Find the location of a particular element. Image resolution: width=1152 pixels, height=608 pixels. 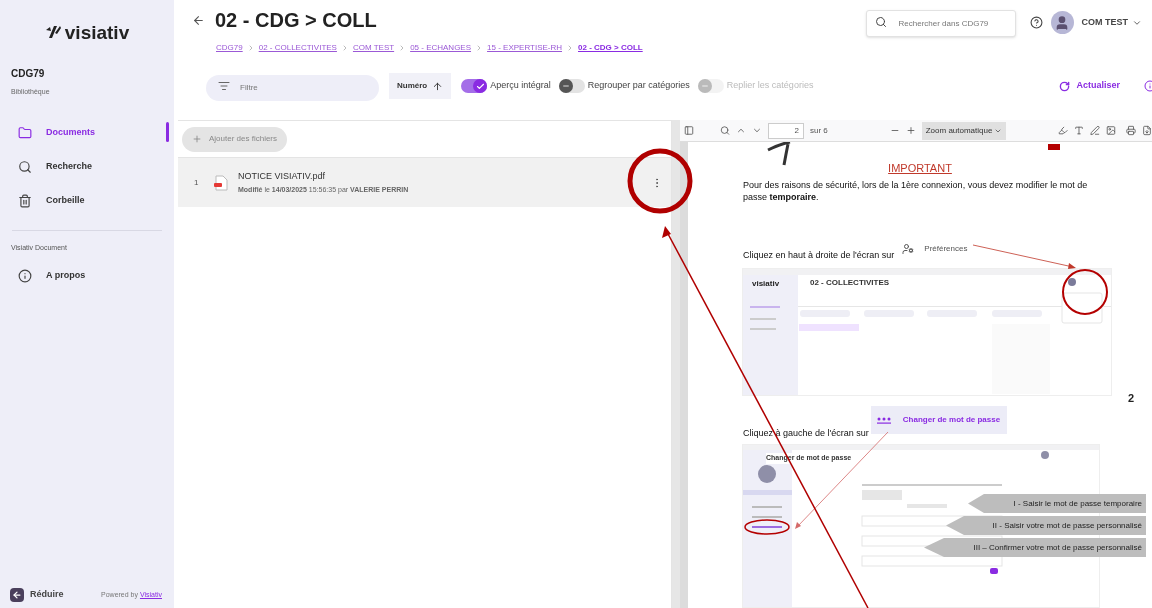

avatar-icon is located at coordinates (1062, 22).